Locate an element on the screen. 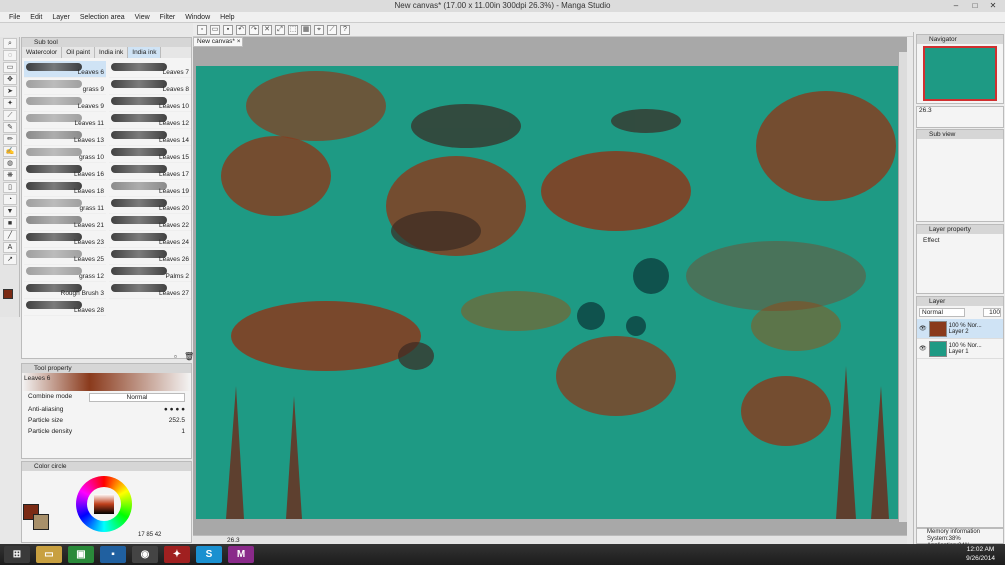  chrome-icon: ◉ is located at coordinates (145, 554).